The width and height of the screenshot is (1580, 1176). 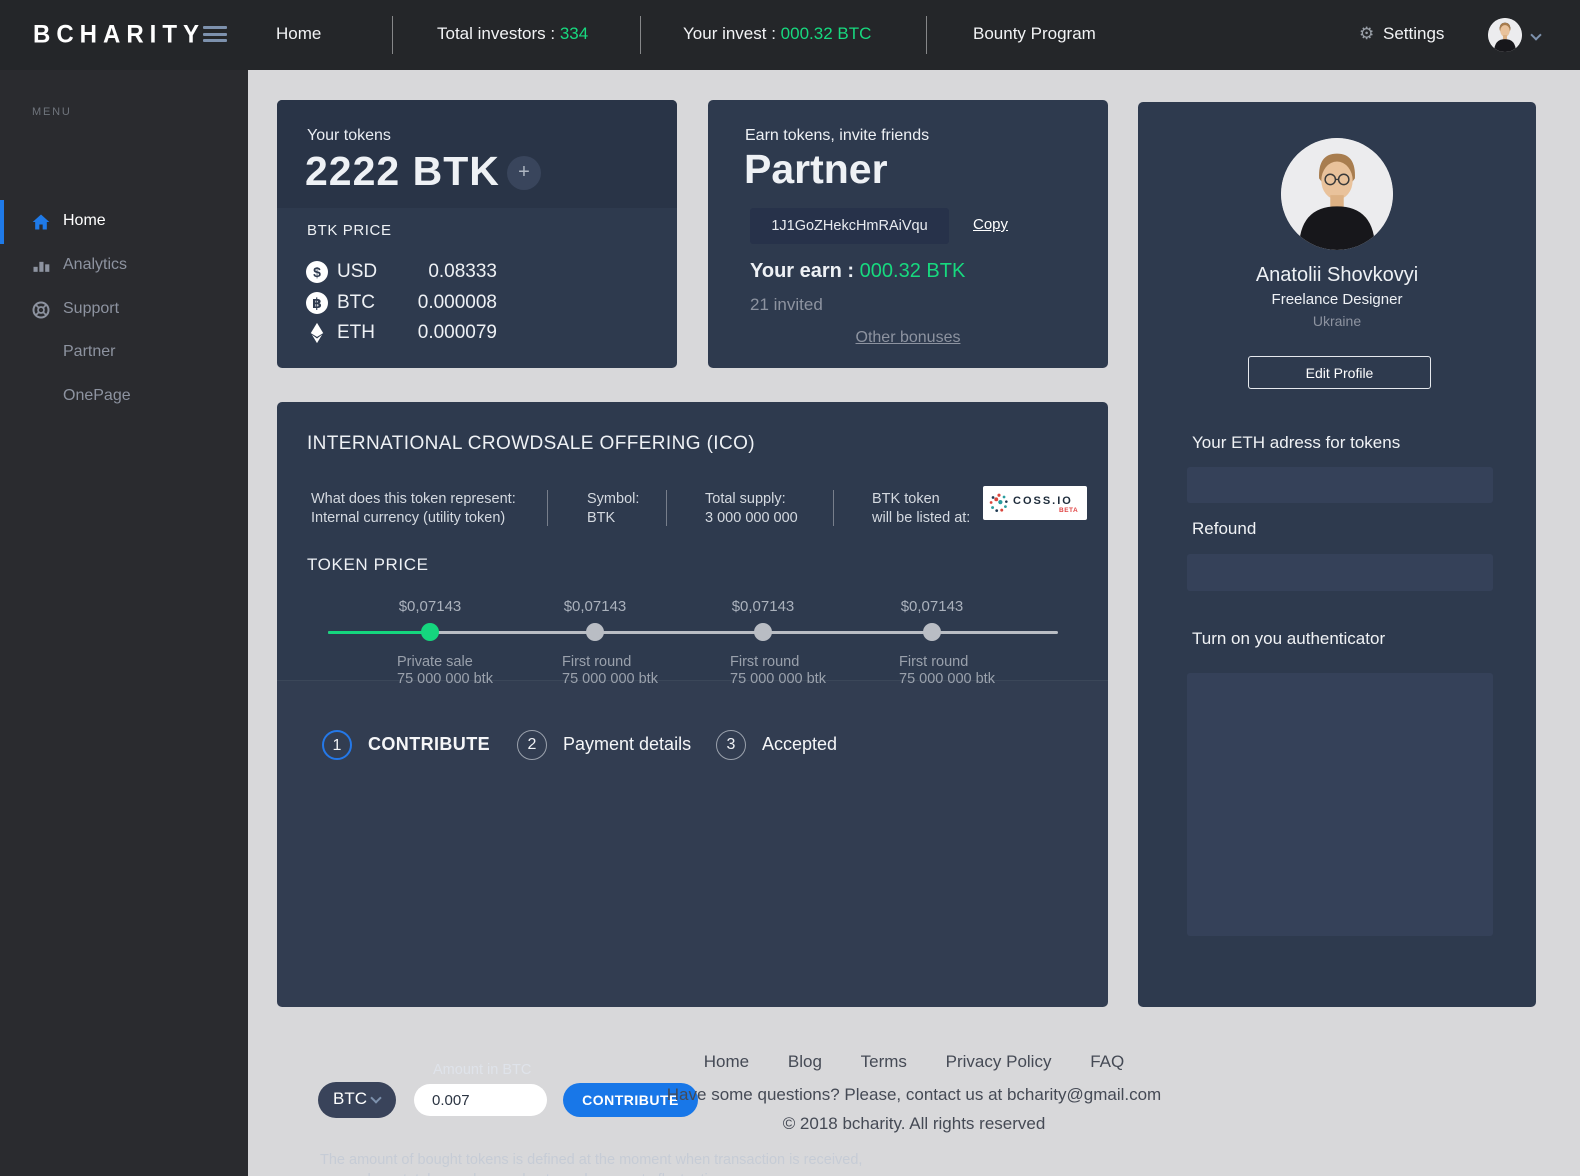 What do you see at coordinates (884, 1061) in the screenshot?
I see `footer-link-terms: Terms` at bounding box center [884, 1061].